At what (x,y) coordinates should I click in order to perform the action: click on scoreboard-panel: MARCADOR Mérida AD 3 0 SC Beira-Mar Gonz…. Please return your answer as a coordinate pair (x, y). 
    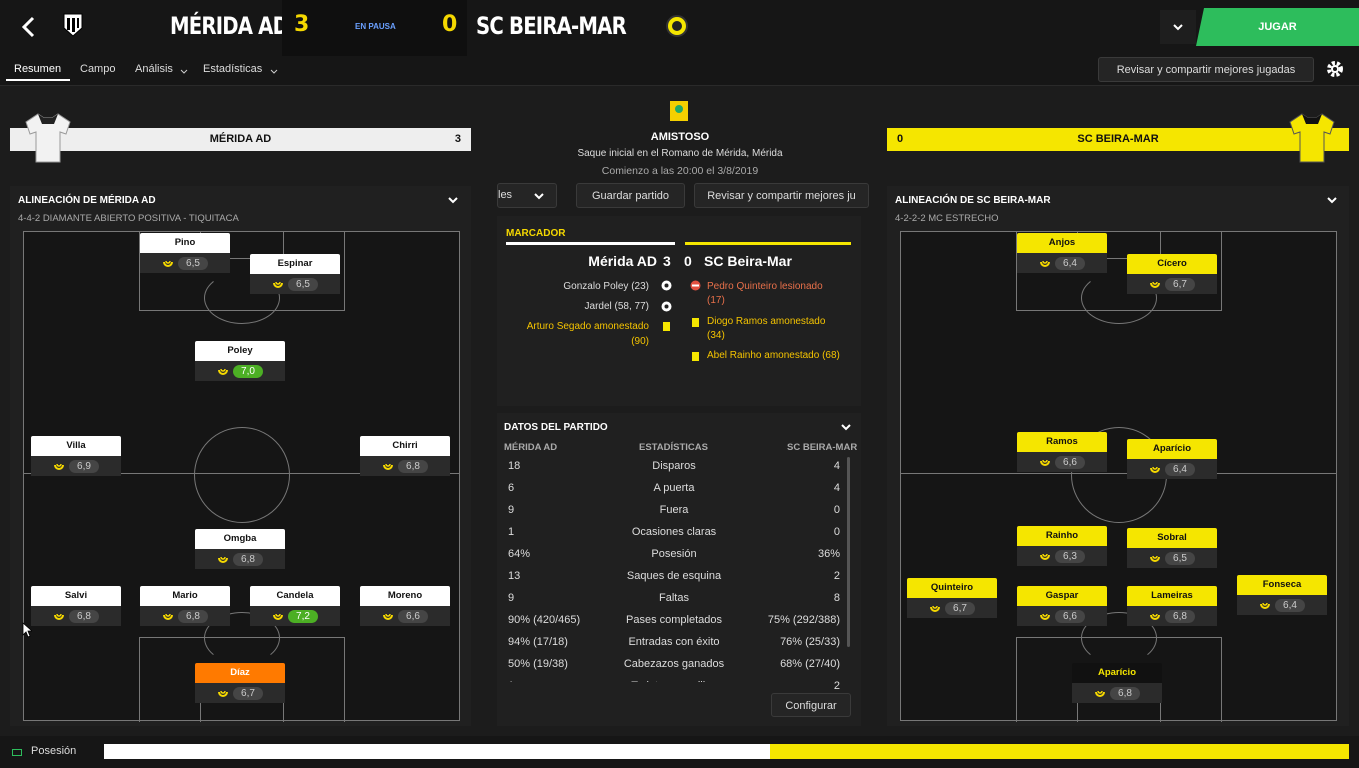
    Looking at the image, I should click on (679, 311).